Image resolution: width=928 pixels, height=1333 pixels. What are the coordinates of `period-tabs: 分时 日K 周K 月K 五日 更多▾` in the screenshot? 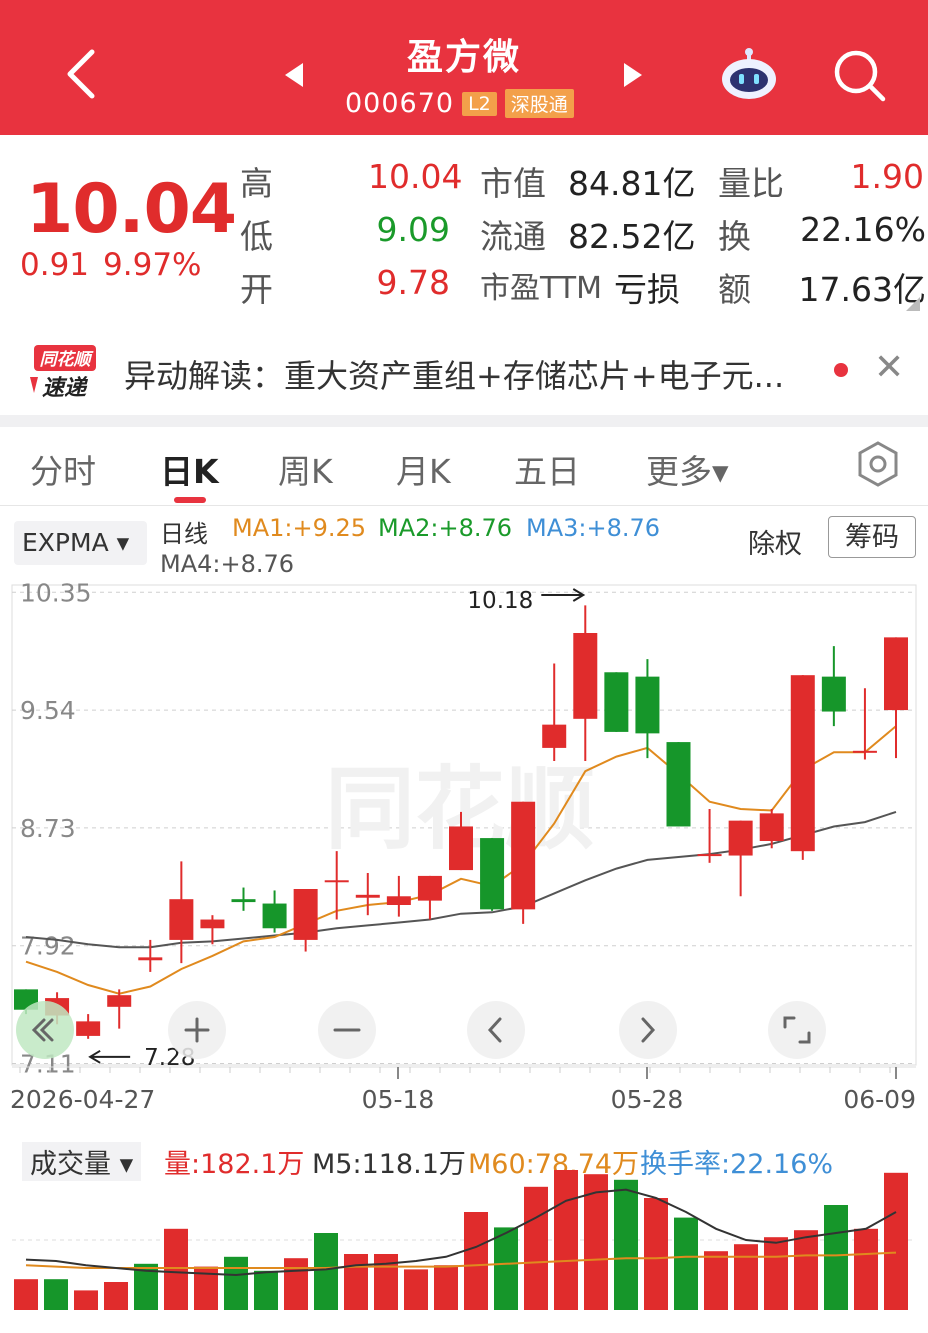 It's located at (464, 466).